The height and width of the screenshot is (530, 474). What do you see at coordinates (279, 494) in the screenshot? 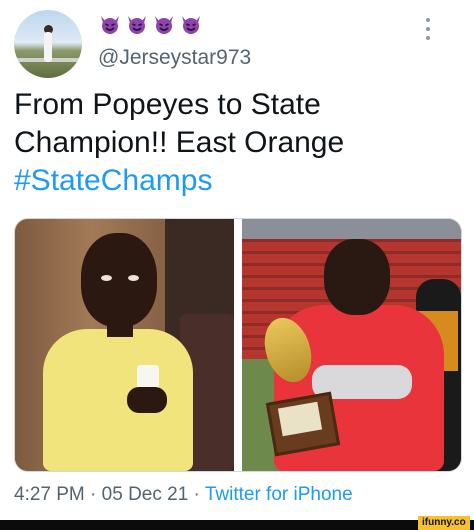
I see `tweet-source-link: Twitter for iPhone` at bounding box center [279, 494].